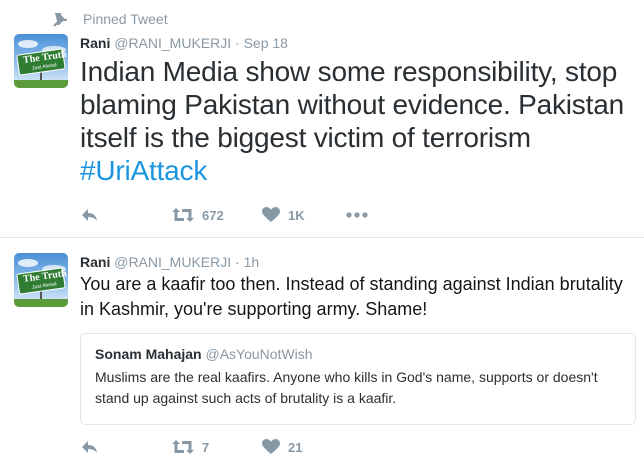 The image size is (644, 468). Describe the element at coordinates (148, 354) in the screenshot. I see `quoted-name: Sonam Mahajan` at that location.